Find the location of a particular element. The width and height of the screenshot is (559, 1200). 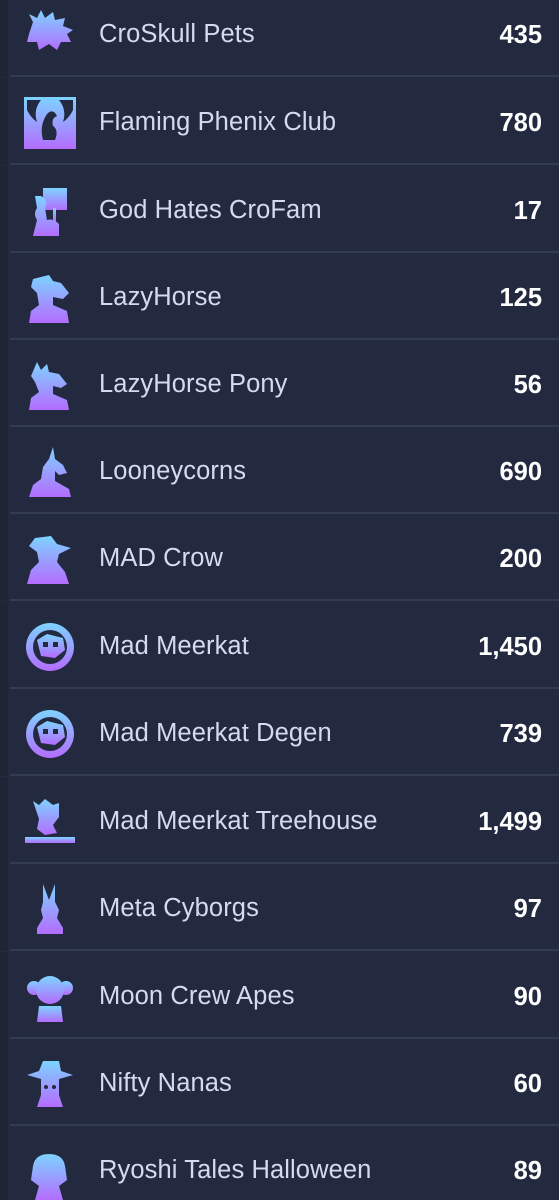

collection-count: 739 is located at coordinates (520, 734).